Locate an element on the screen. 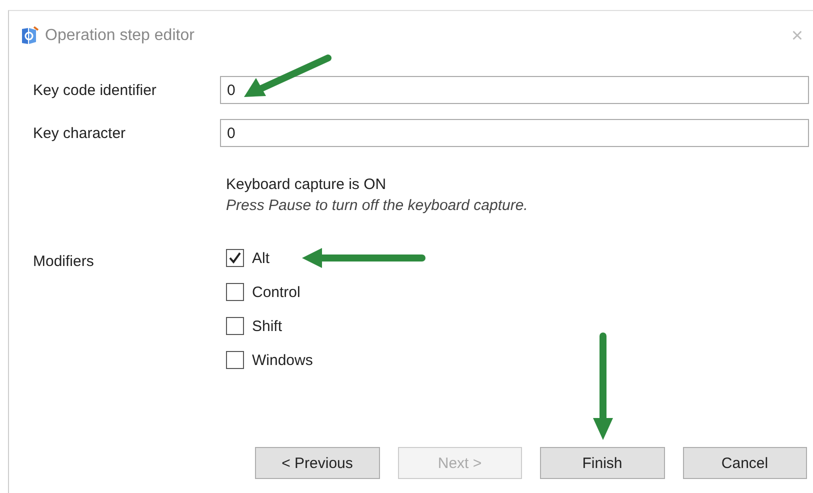 Image resolution: width=813 pixels, height=493 pixels. check-icon is located at coordinates (235, 258).